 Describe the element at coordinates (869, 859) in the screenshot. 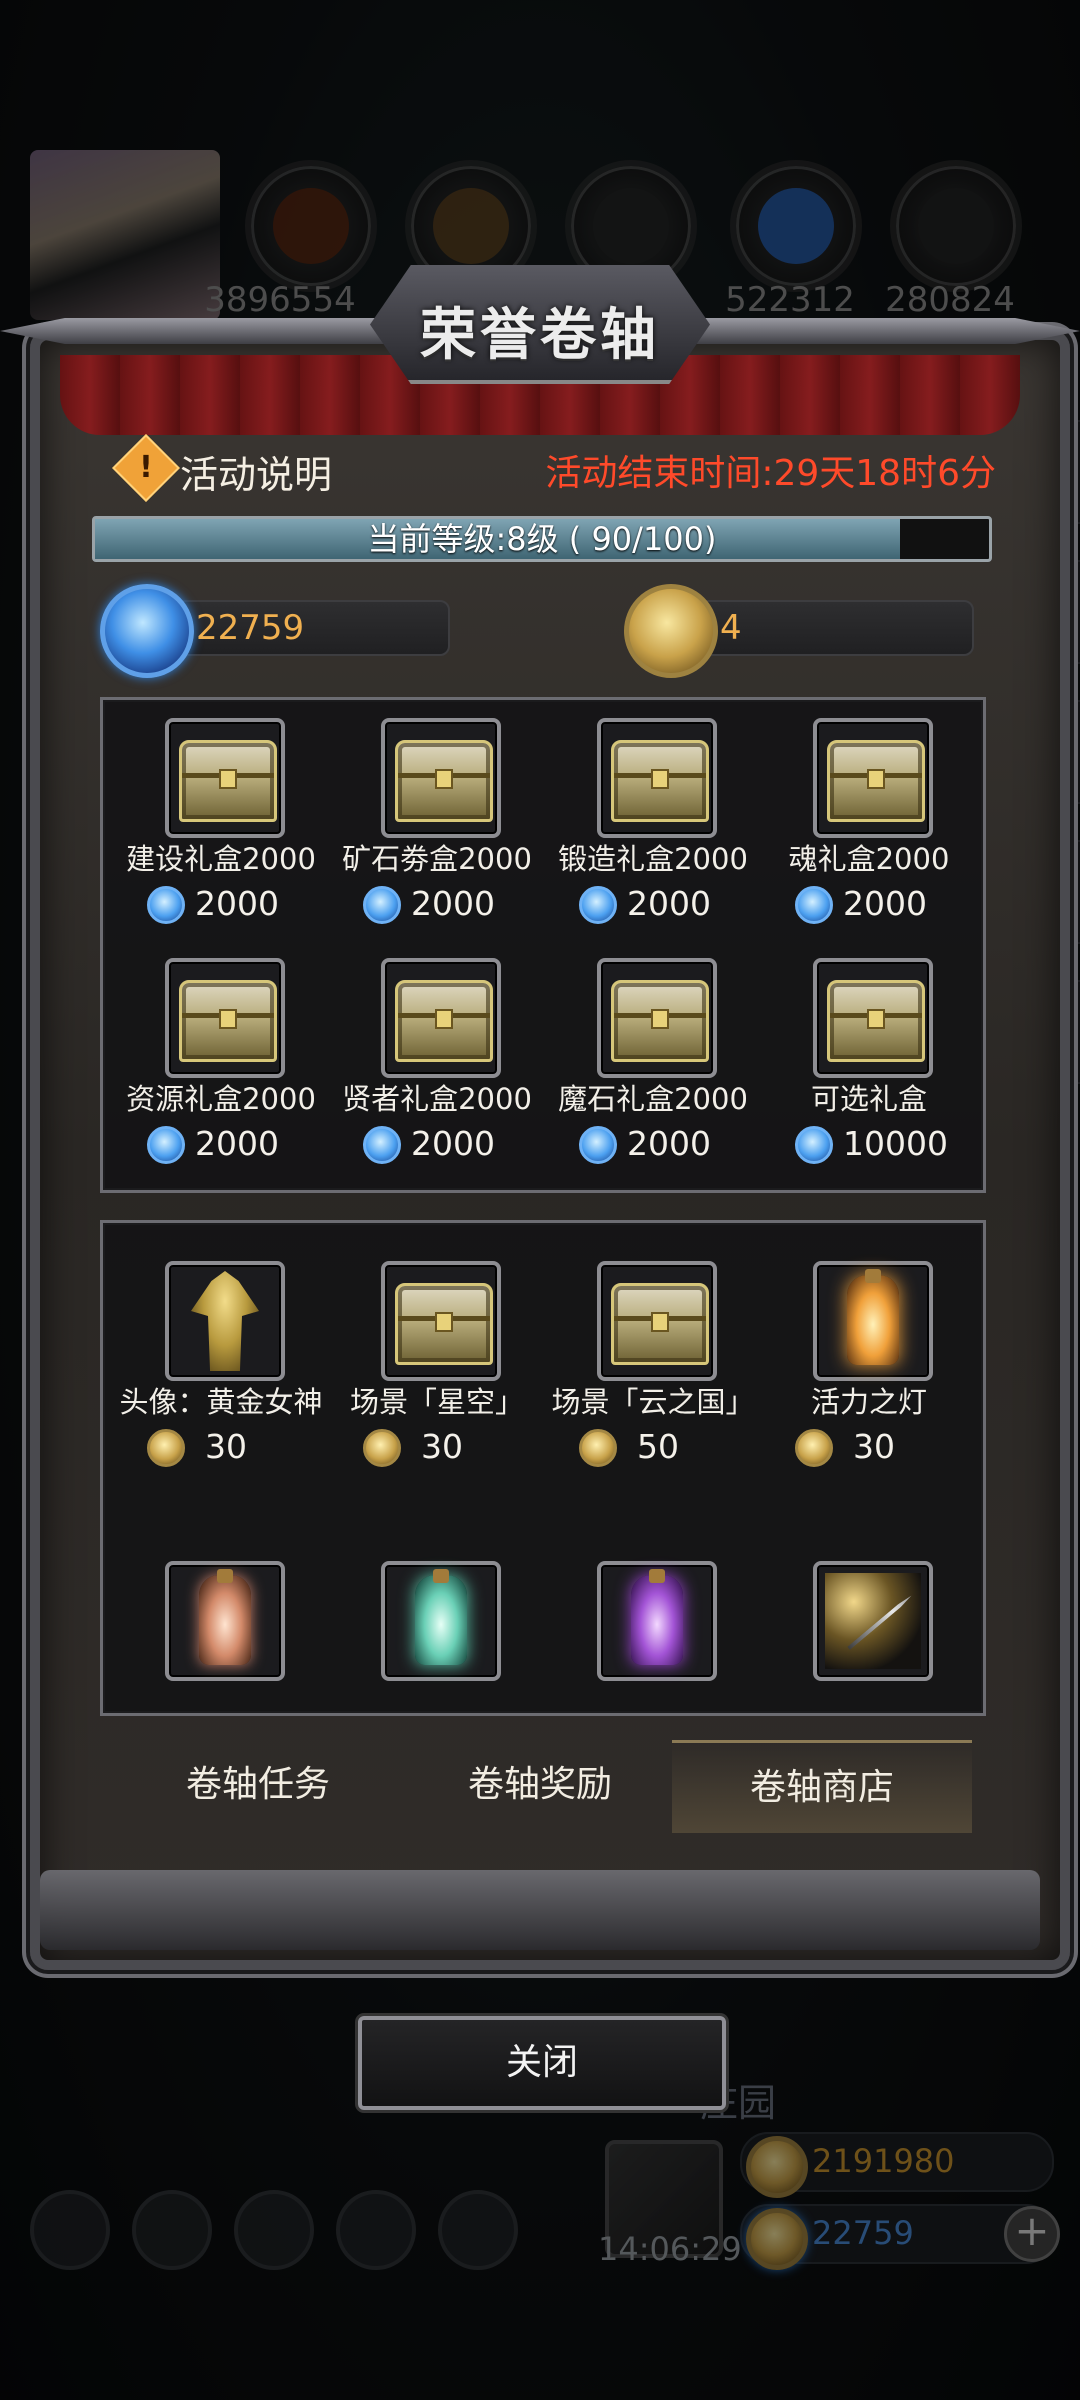

I see `item-name: 魂礼盒2000` at that location.